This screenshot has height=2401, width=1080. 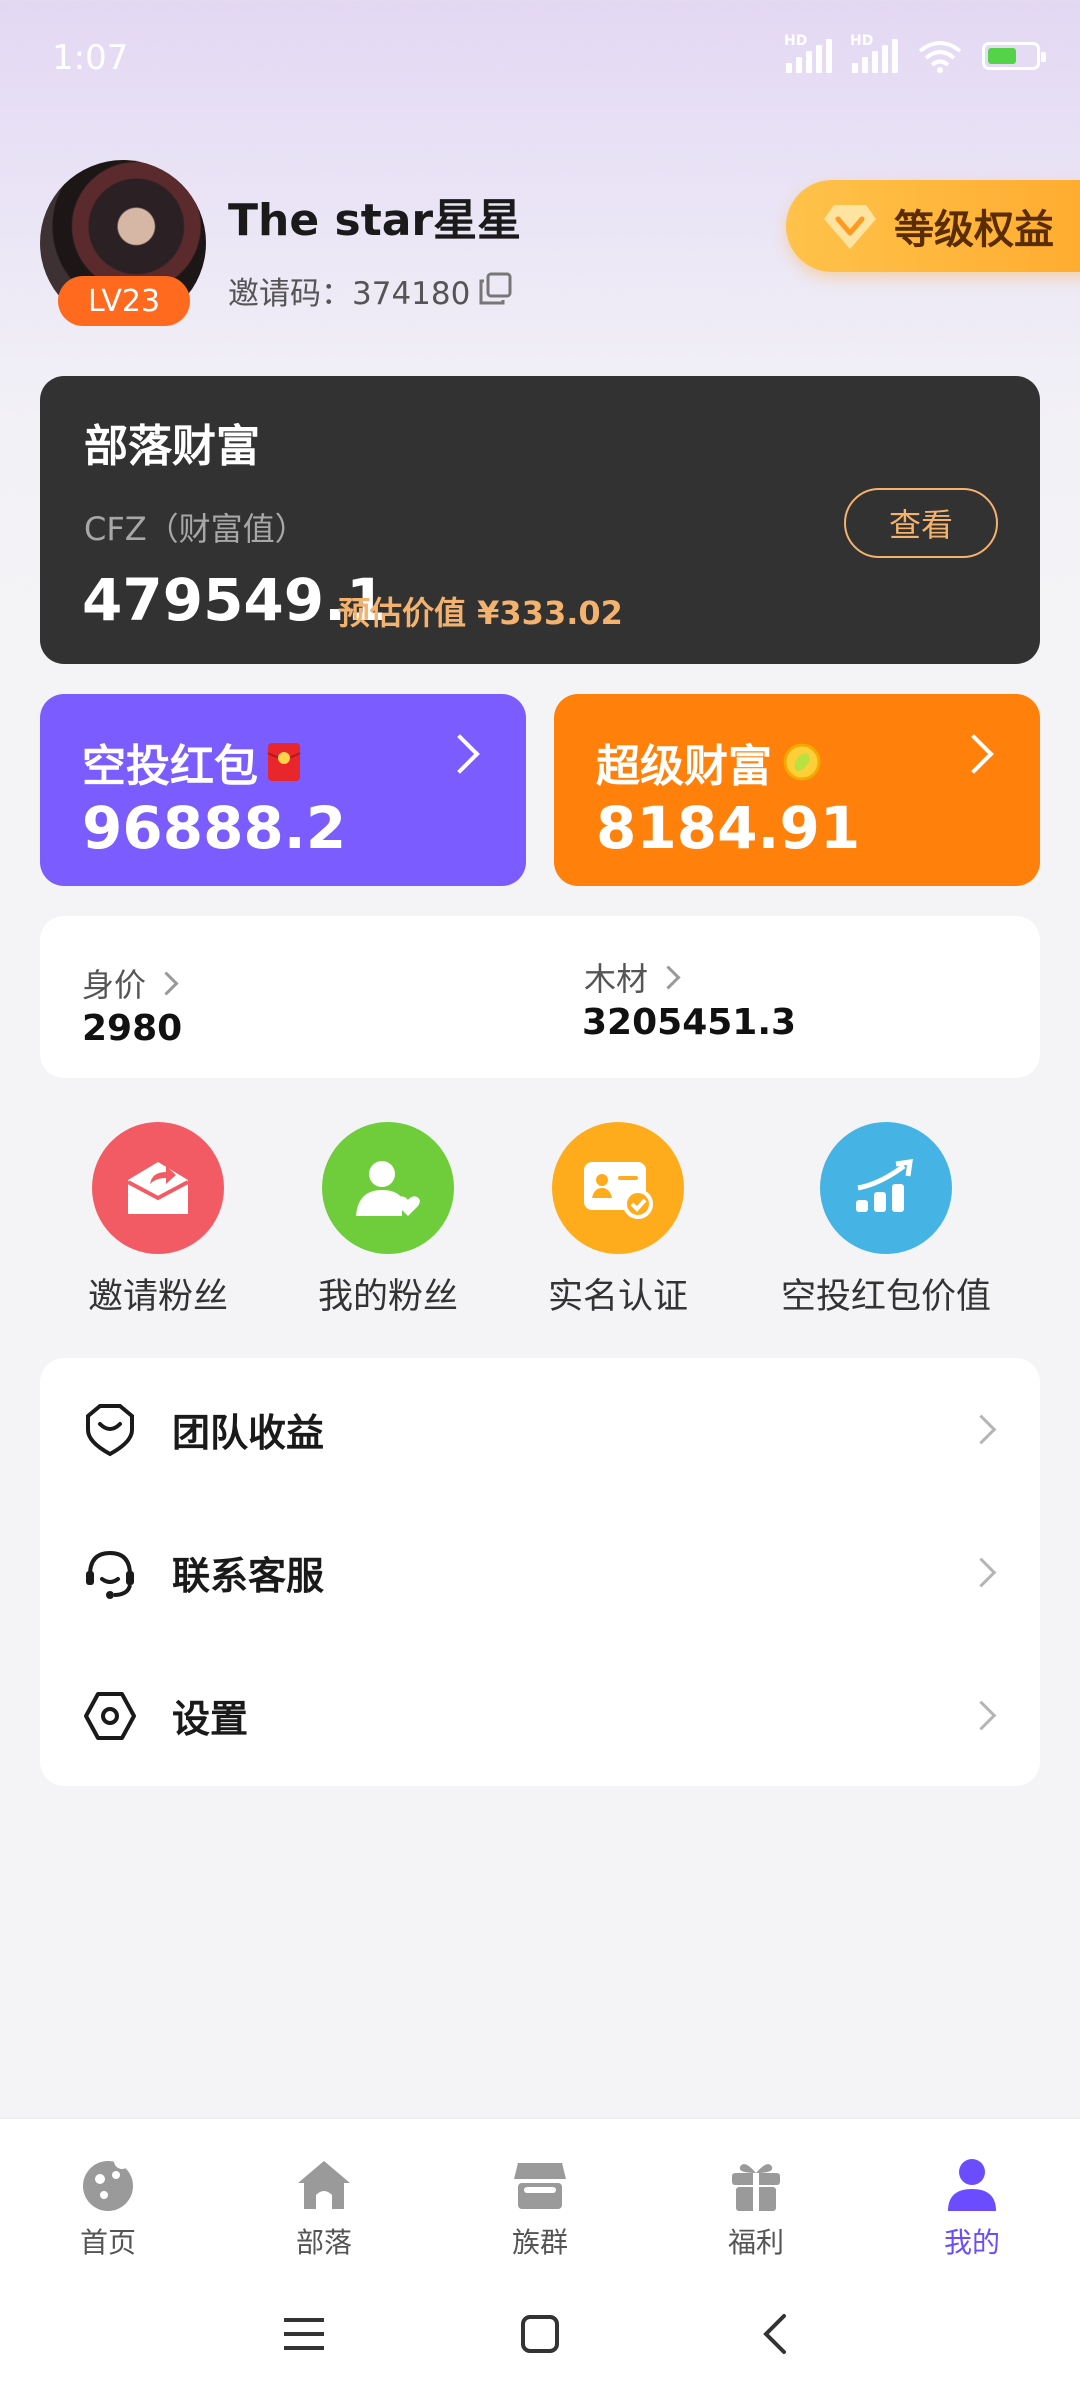 I want to click on level-rights-label: 等级权益, so click(x=974, y=230).